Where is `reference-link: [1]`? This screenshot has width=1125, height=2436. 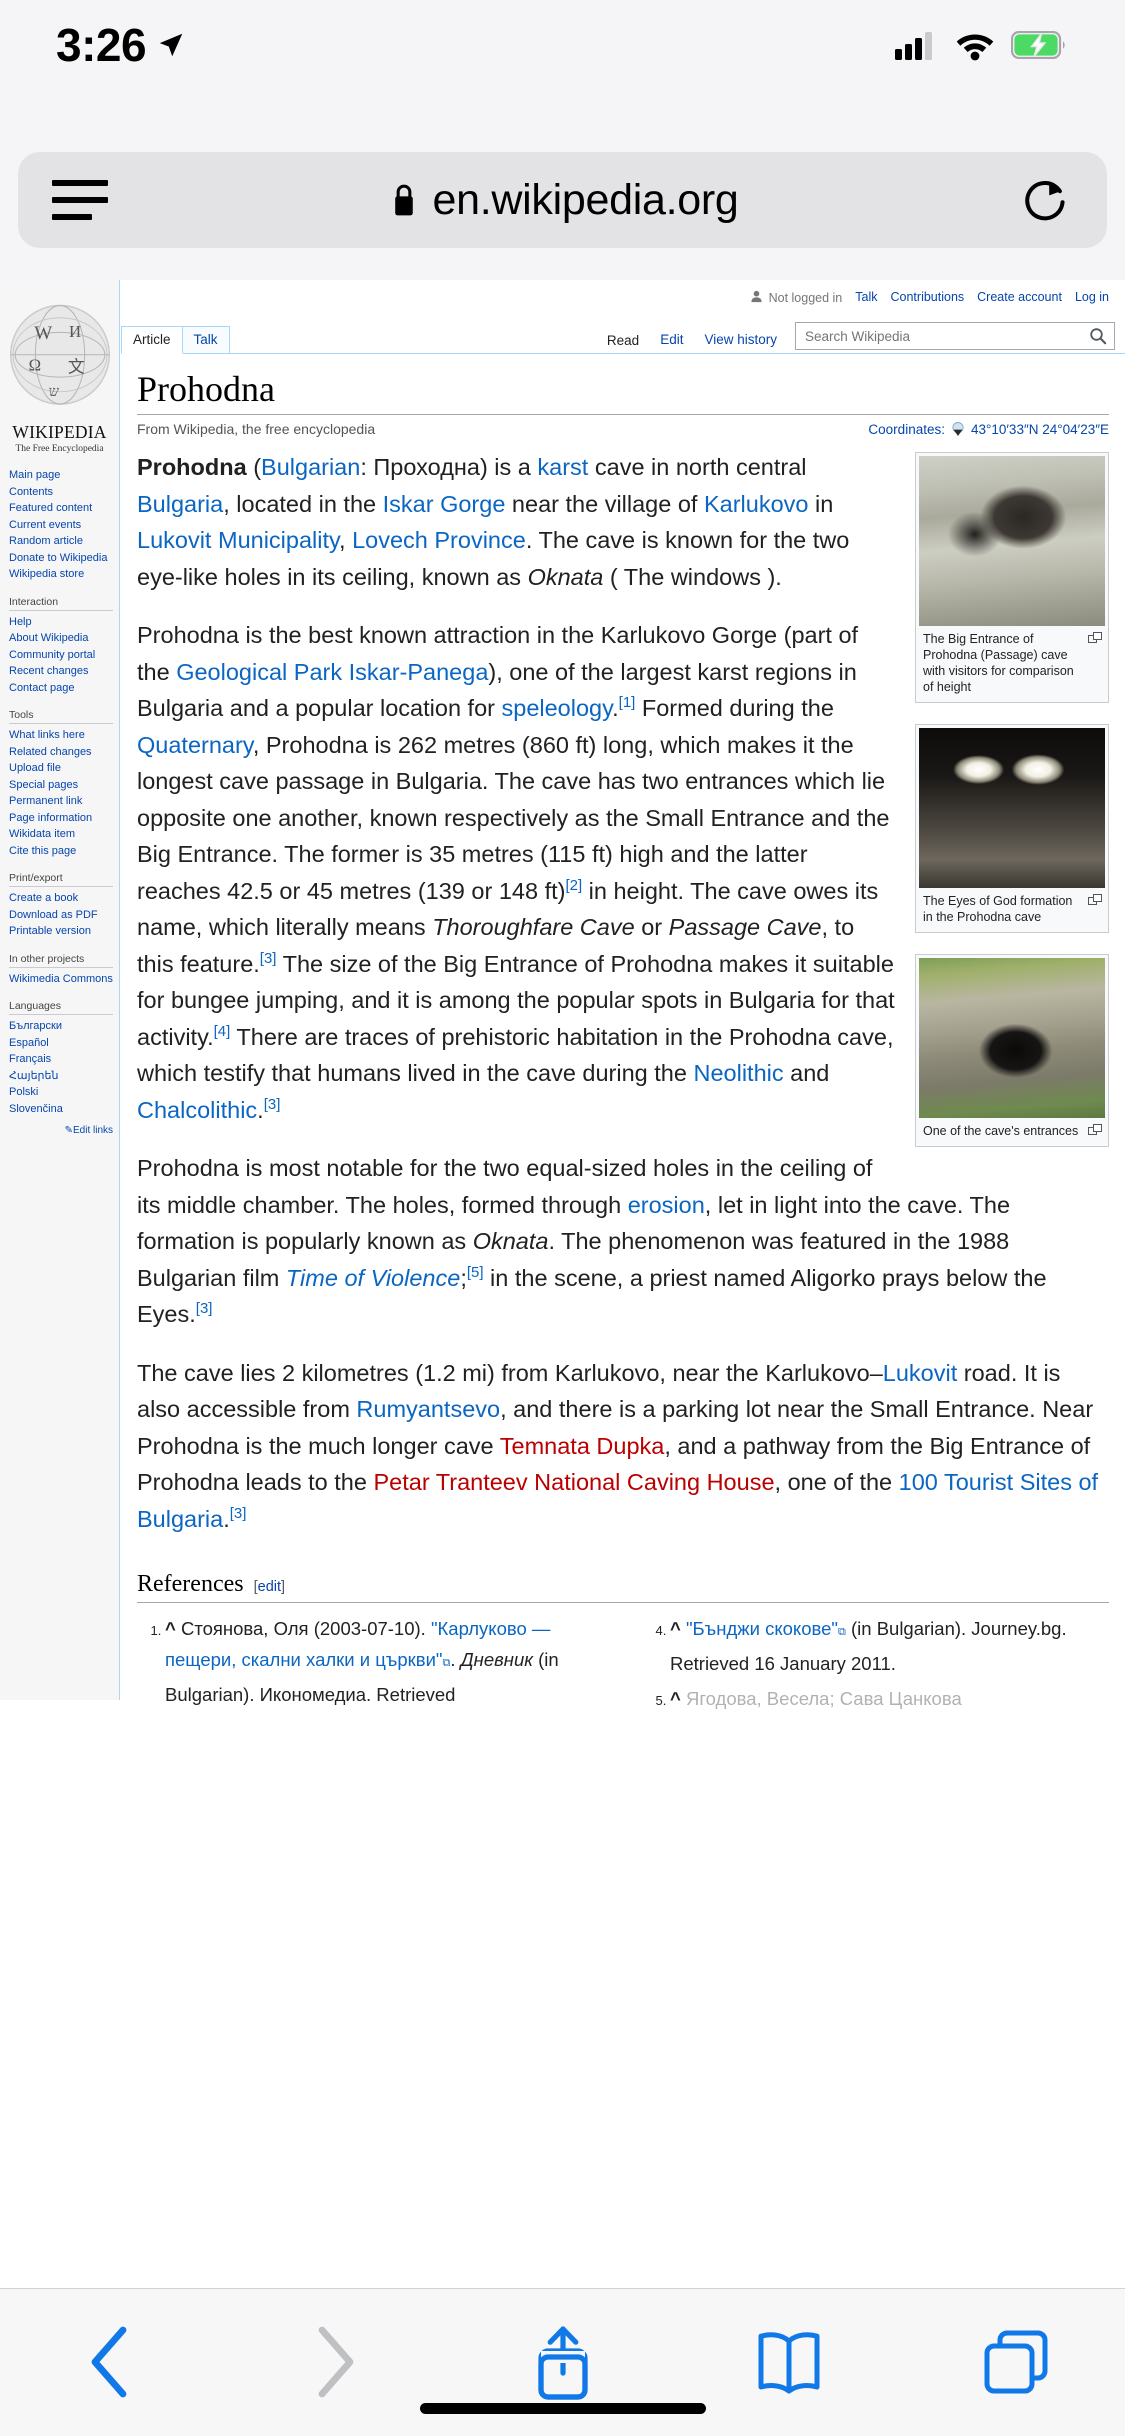
reference-link: [1] is located at coordinates (627, 702).